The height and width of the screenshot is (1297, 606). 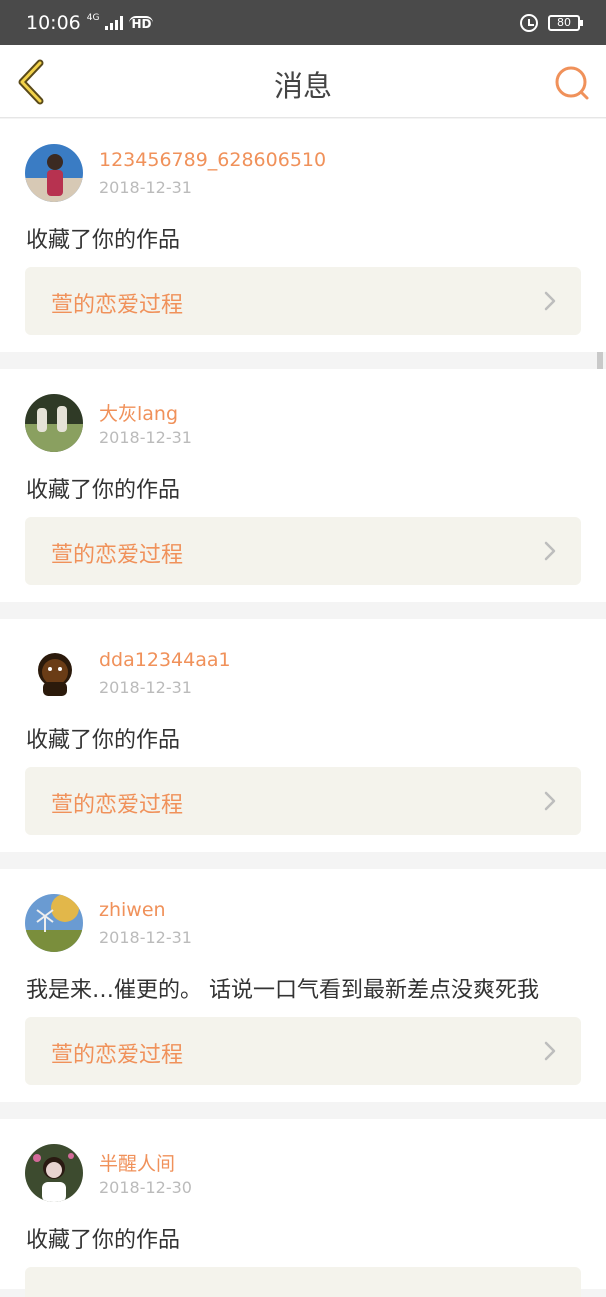 I want to click on network-type: 4G, so click(x=93, y=18).